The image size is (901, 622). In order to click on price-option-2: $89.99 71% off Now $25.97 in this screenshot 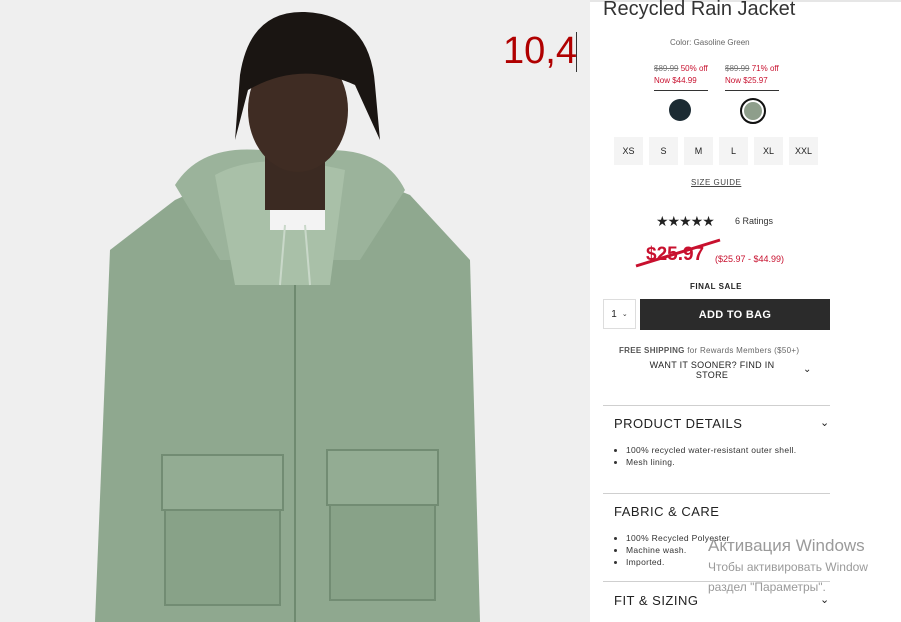, I will do `click(752, 77)`.